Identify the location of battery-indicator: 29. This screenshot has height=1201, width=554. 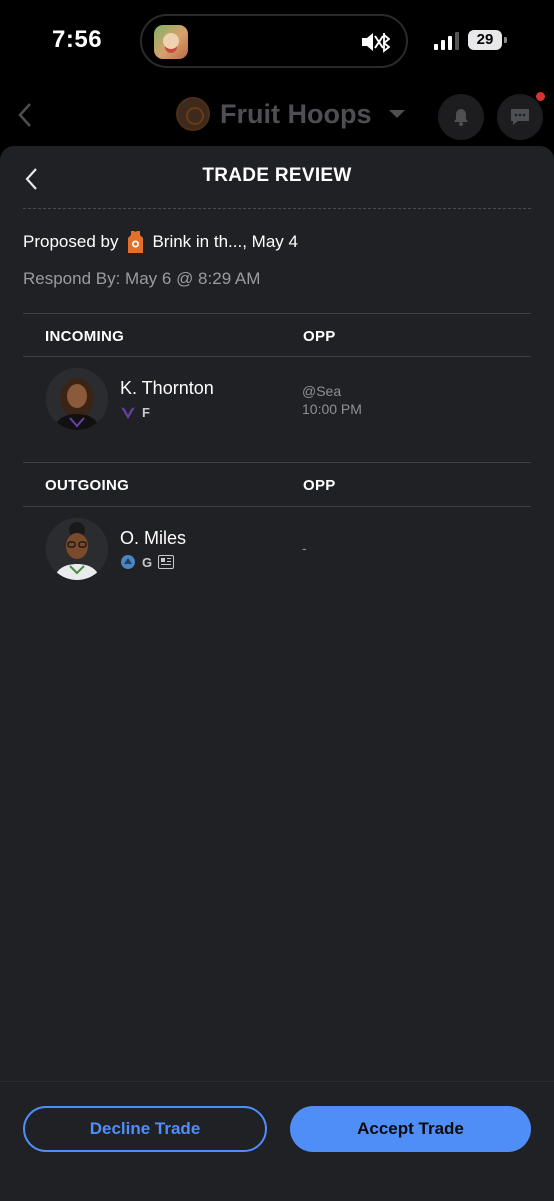
(487, 40).